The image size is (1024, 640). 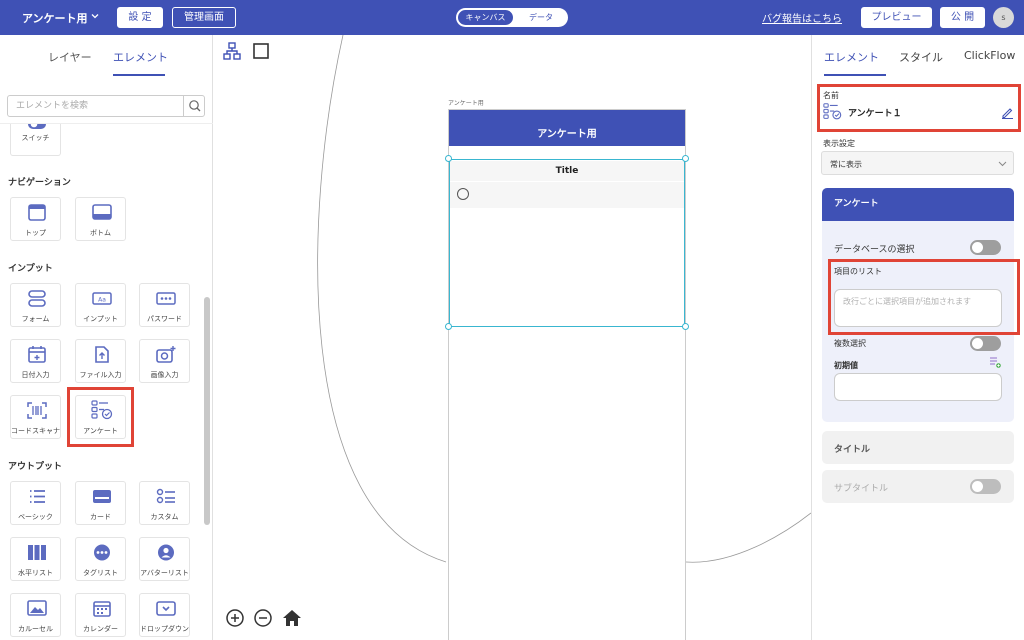 I want to click on tab-clickflow: ClickFlow, so click(x=989, y=55).